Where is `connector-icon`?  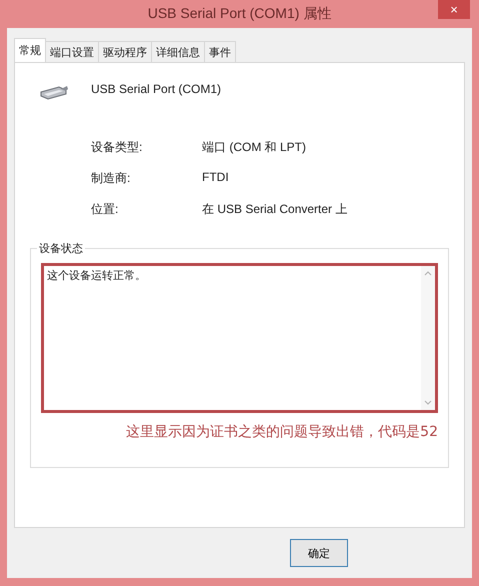
connector-icon is located at coordinates (54, 92).